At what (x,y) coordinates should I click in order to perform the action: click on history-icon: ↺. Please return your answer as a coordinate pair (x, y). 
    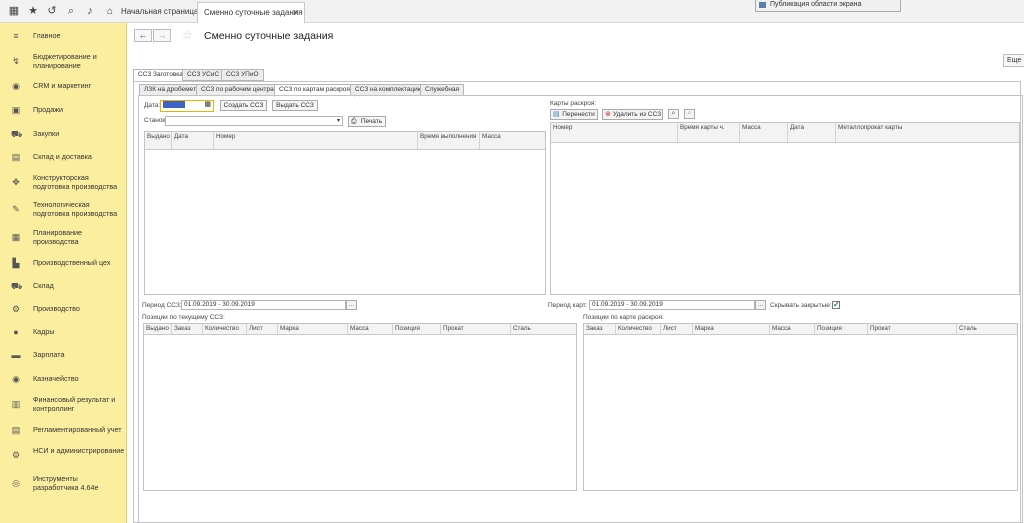
    Looking at the image, I should click on (52, 11).